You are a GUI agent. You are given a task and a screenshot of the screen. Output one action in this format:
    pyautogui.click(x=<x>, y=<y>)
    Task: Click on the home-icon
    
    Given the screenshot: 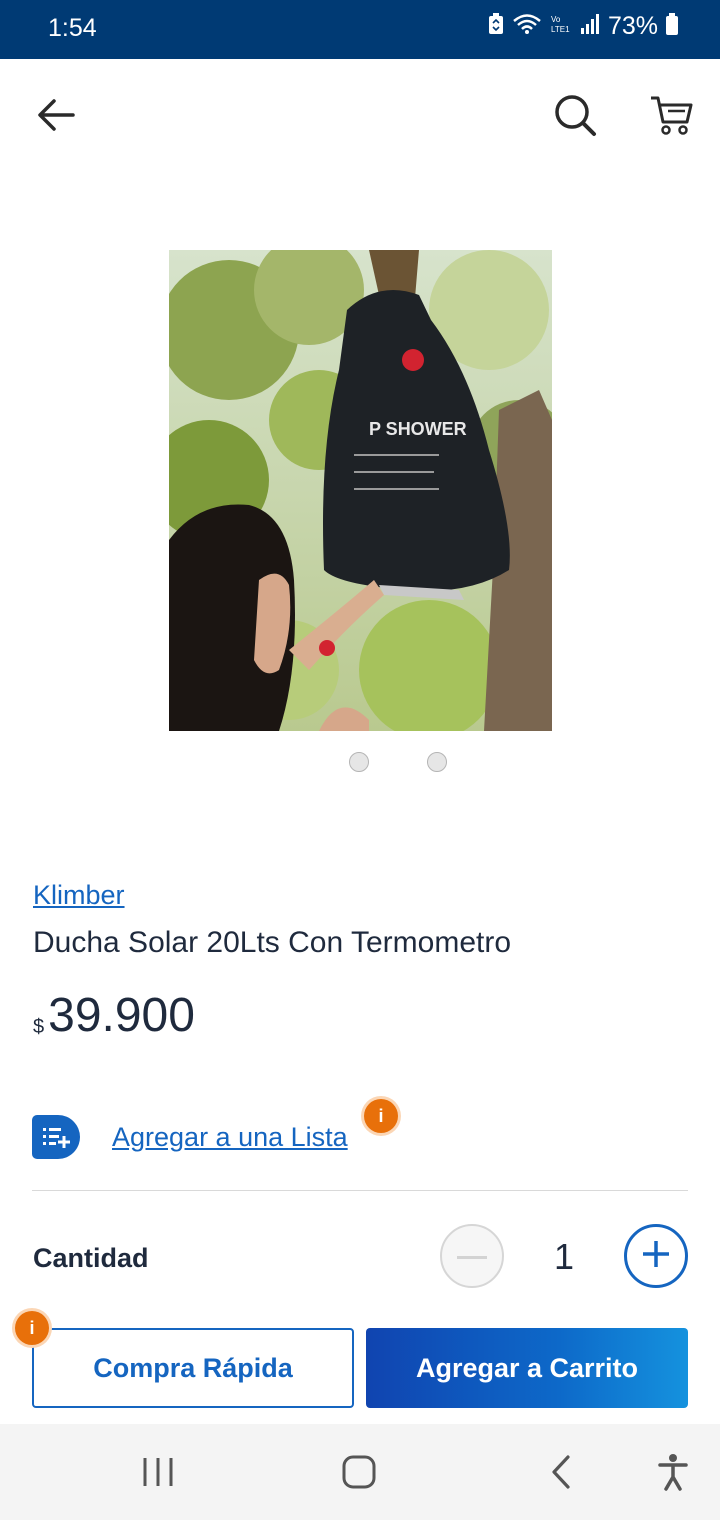 What is the action you would take?
    pyautogui.click(x=359, y=1474)
    